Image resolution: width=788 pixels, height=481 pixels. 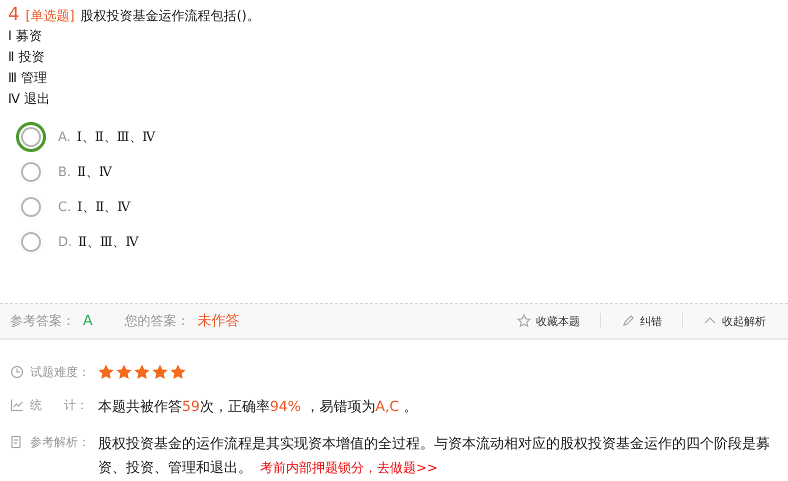 I want to click on explanation-text: 股权投资基金的运作流程是其实现资本增值的全过程。与资本流动相对应的股权投资基金运作的四个阶段是募资、投资、管理和退出。 考前内部押题锁分，去做题>>, so click(x=434, y=456).